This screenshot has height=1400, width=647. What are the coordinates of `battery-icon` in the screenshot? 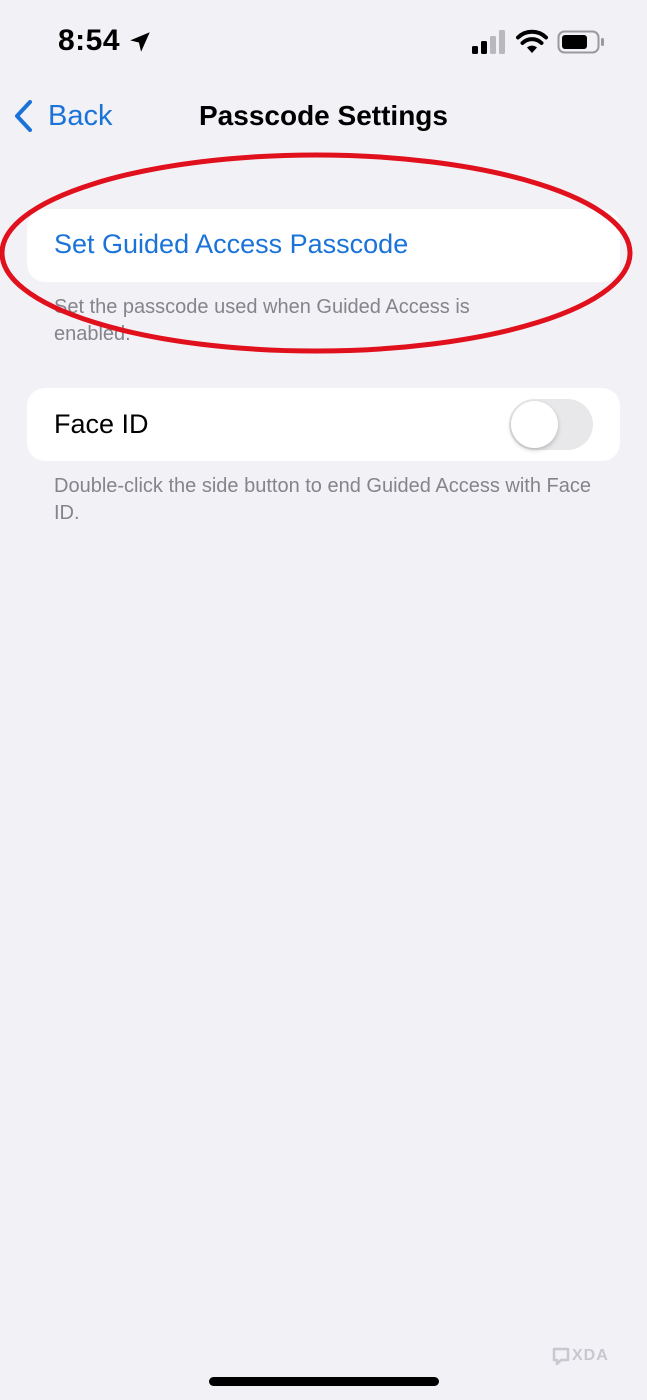 It's located at (580, 42).